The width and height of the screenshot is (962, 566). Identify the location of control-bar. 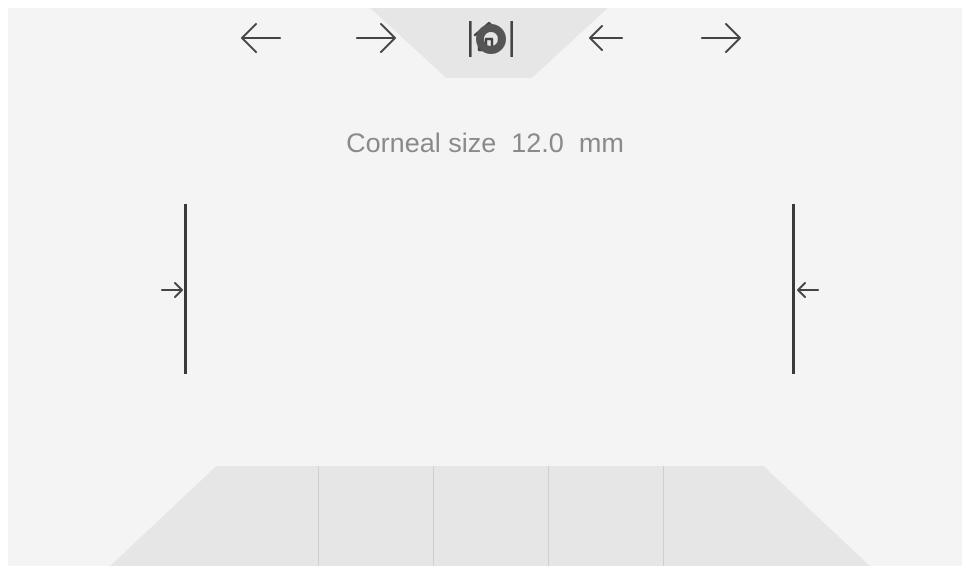
(490, 516).